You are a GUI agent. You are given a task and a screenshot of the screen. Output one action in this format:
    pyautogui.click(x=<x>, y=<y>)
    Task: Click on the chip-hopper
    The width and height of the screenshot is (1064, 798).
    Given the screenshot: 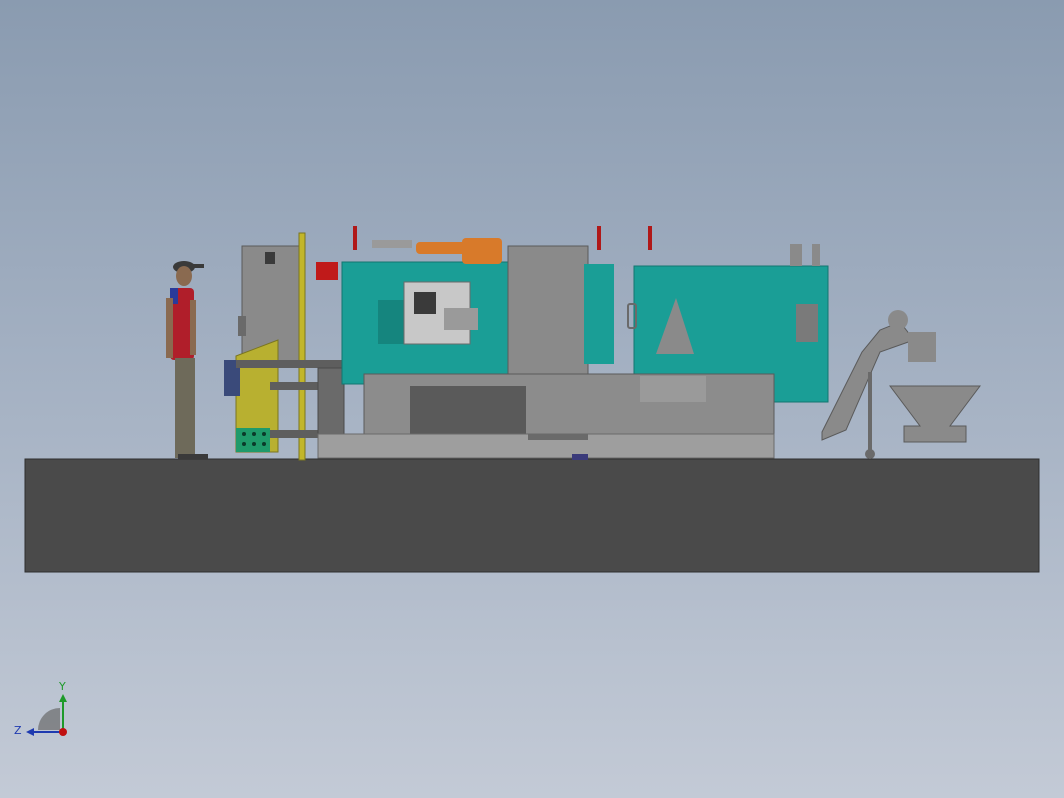 What is the action you would take?
    pyautogui.click(x=935, y=414)
    